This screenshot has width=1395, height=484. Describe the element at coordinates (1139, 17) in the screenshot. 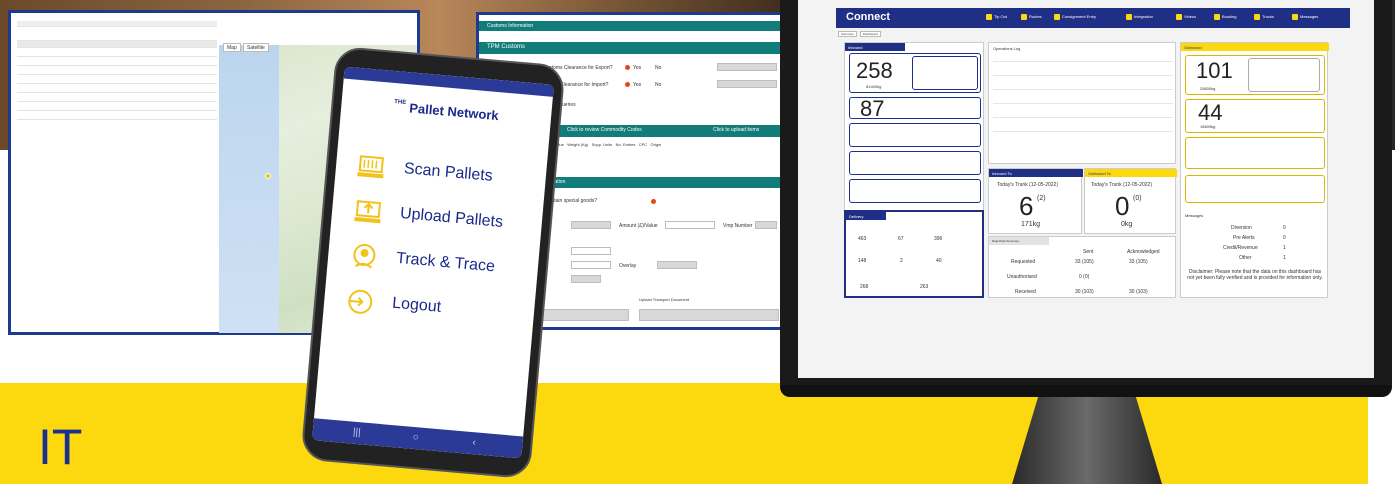

I see `nav-integration: Integration` at that location.